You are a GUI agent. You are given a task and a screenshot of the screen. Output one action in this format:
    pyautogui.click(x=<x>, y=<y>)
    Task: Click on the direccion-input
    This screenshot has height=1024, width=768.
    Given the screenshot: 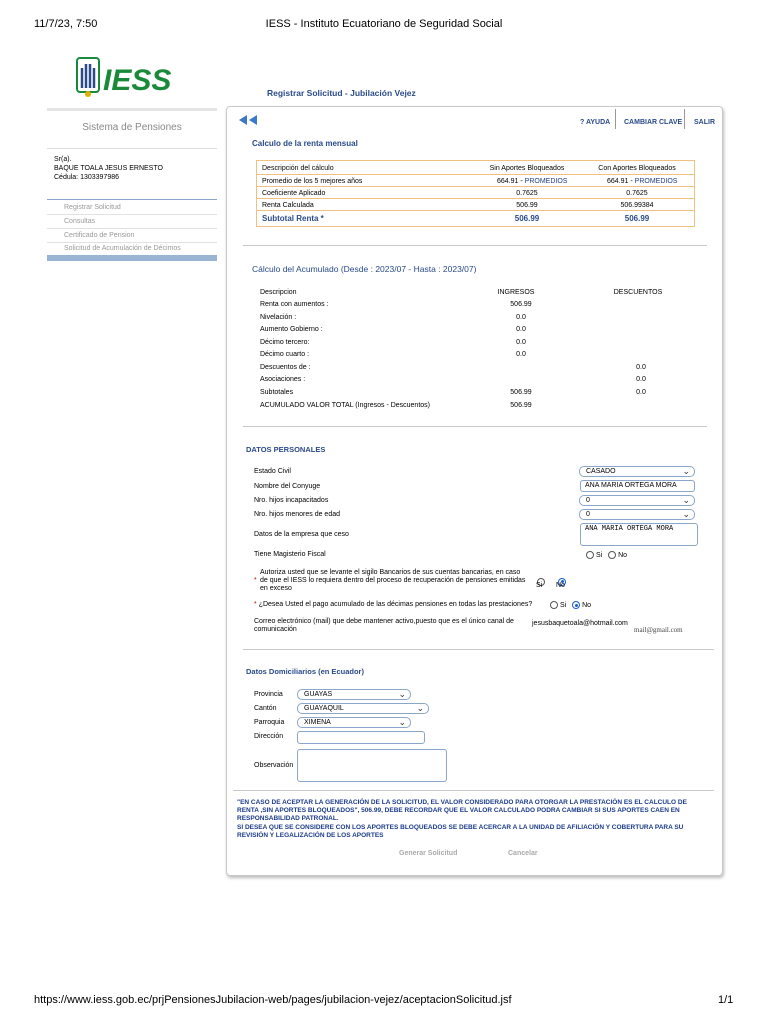 What is the action you would take?
    pyautogui.click(x=361, y=737)
    